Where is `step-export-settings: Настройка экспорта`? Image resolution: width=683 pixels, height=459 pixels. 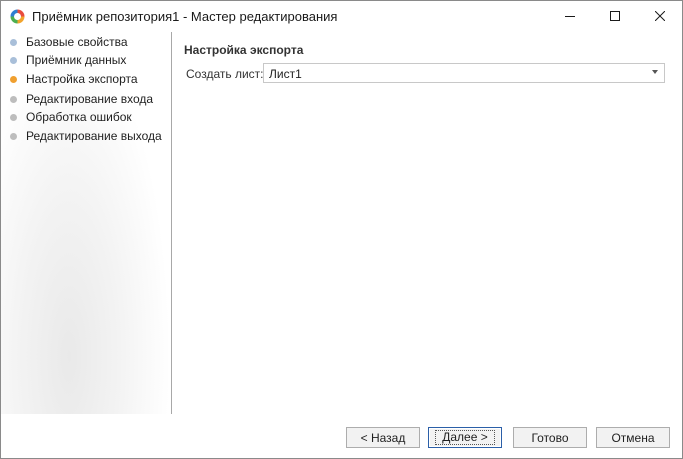 step-export-settings: Настройка экспорта is located at coordinates (74, 79).